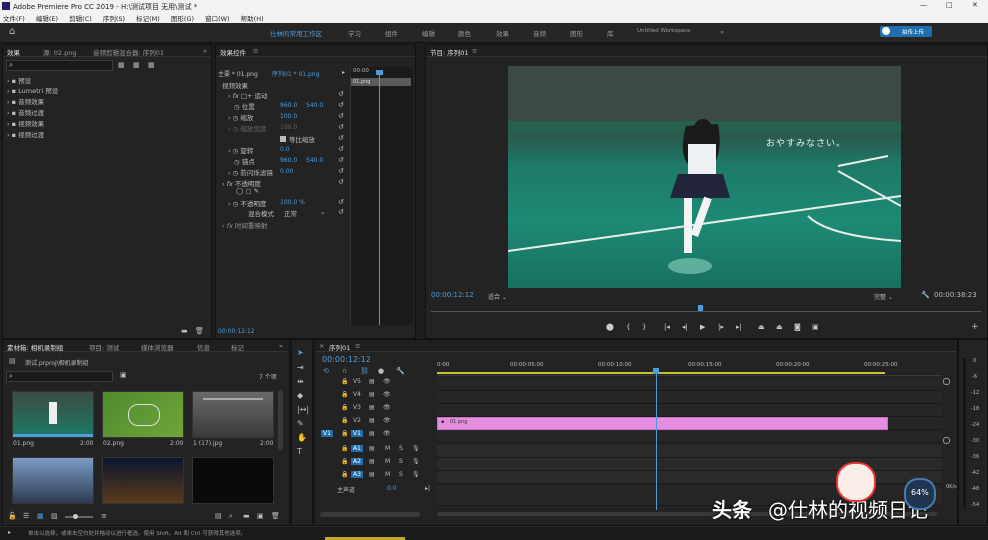 Image resolution: width=988 pixels, height=540 pixels. I want to click on play-only-icon: ▸, so click(343, 73).